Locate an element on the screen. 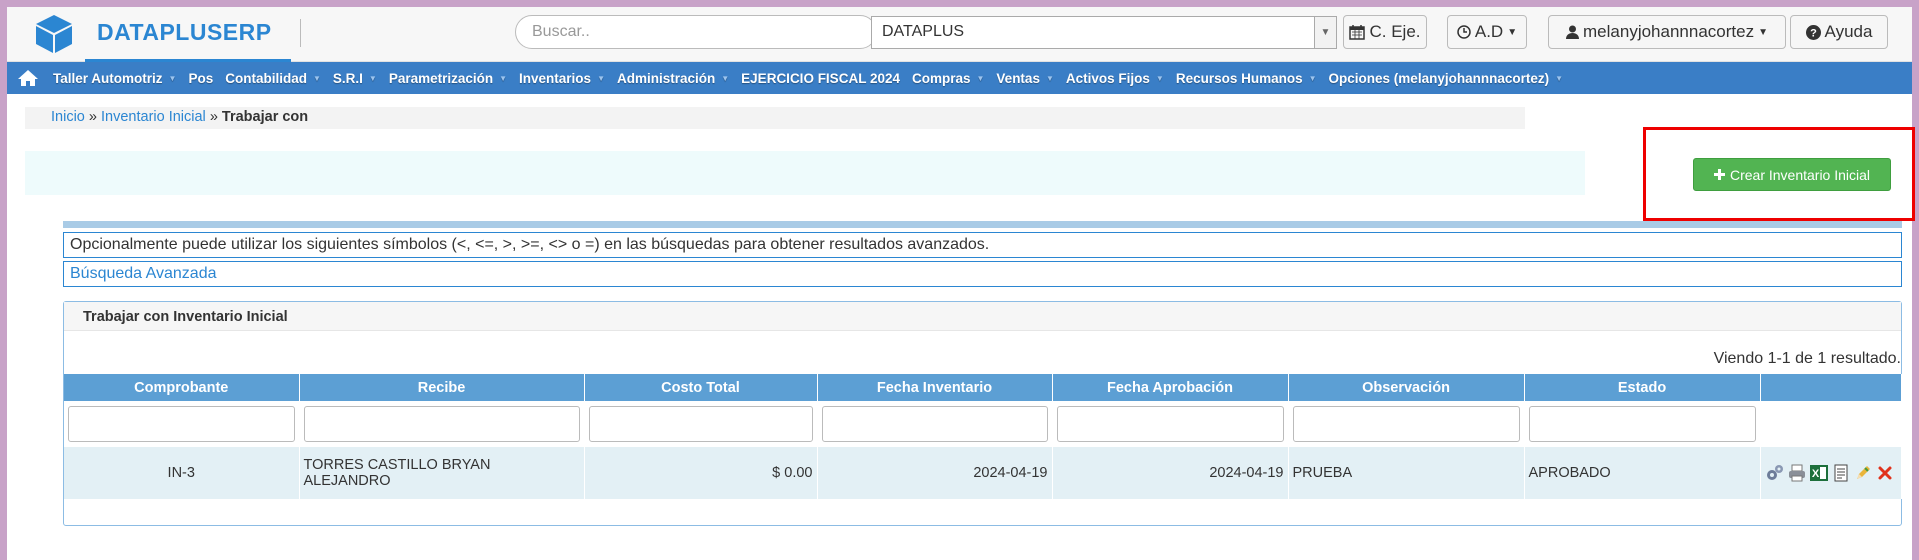  filter-row is located at coordinates (983, 424).